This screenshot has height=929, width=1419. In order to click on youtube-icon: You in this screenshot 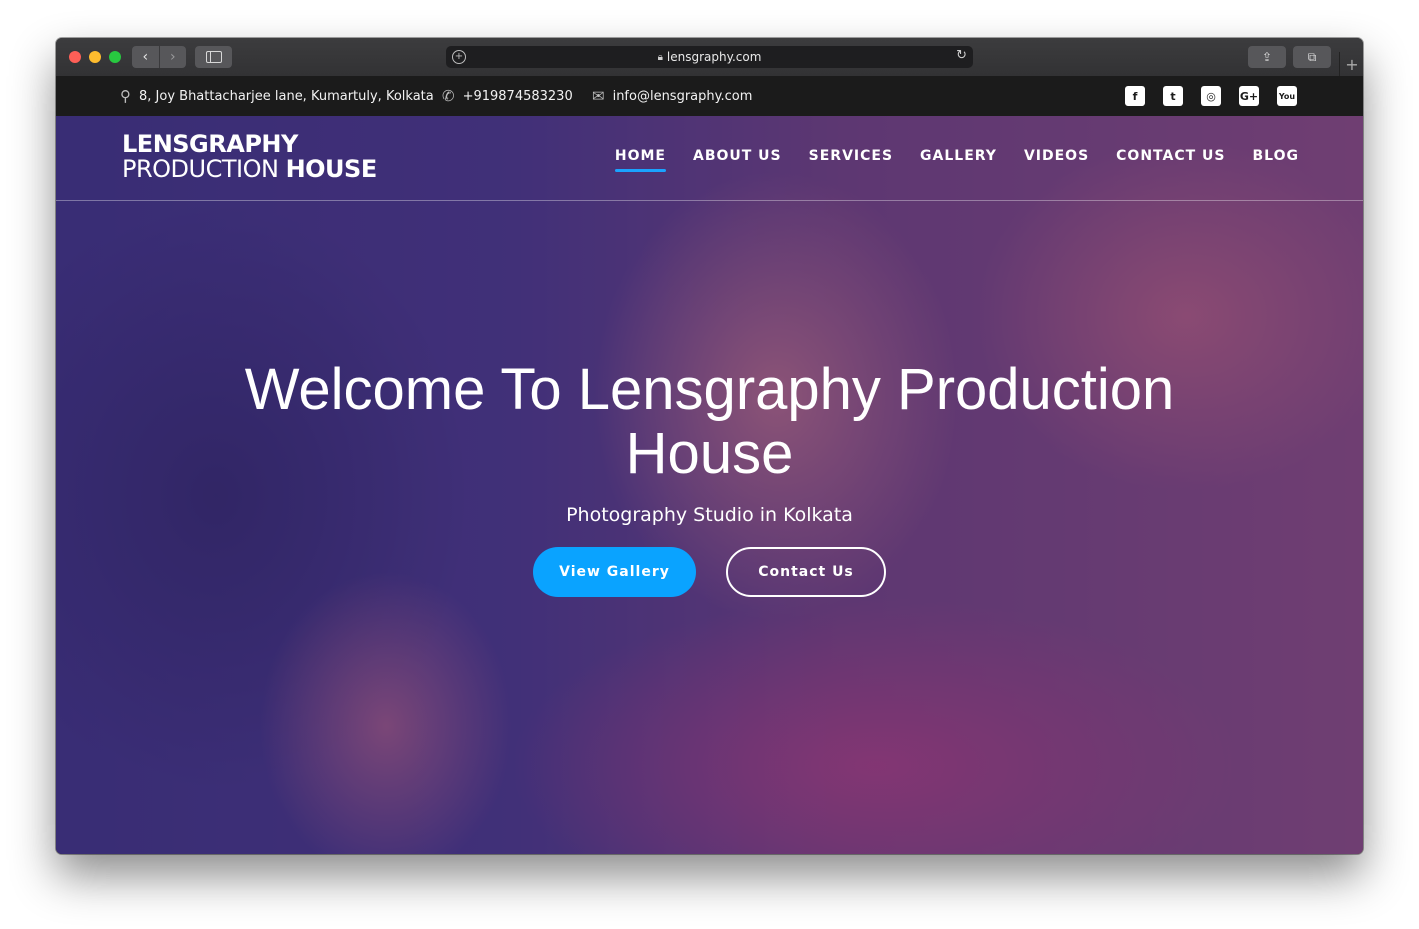, I will do `click(1287, 96)`.